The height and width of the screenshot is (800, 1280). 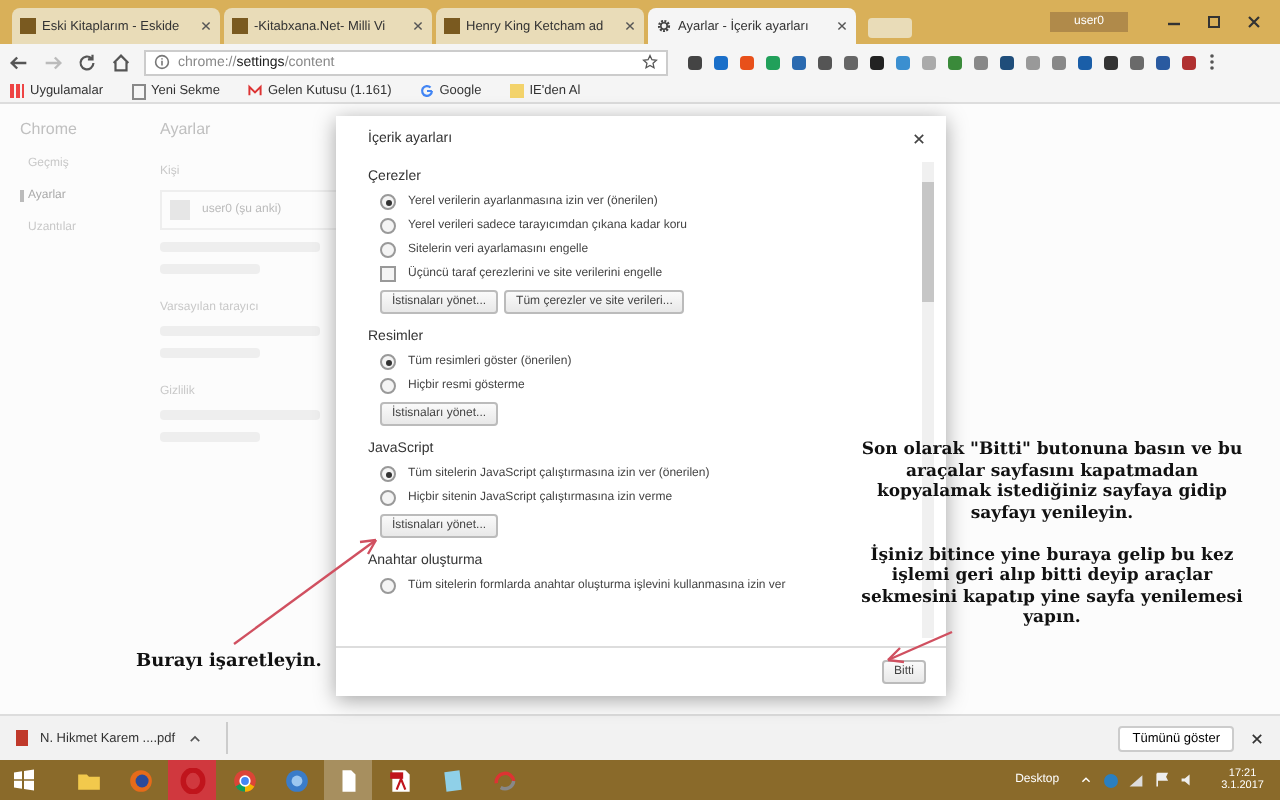 What do you see at coordinates (17, 91) in the screenshot?
I see `apps-grid-icon` at bounding box center [17, 91].